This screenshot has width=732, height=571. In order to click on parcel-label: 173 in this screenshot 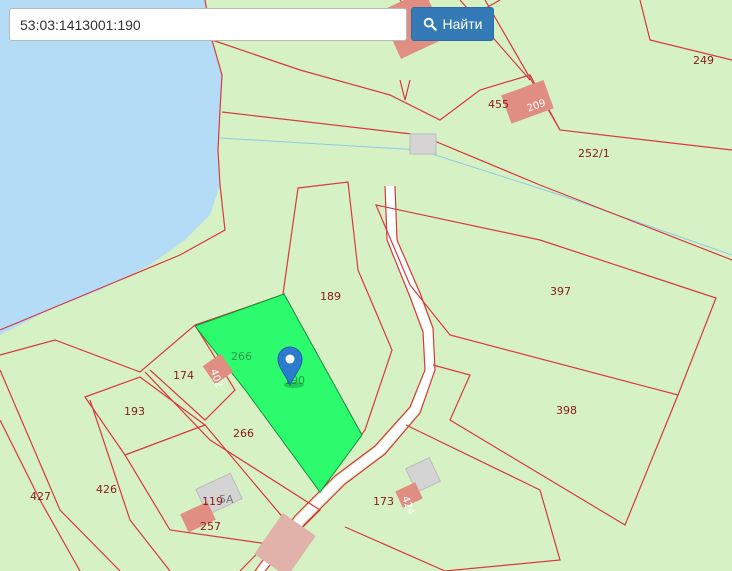, I will do `click(383, 501)`.